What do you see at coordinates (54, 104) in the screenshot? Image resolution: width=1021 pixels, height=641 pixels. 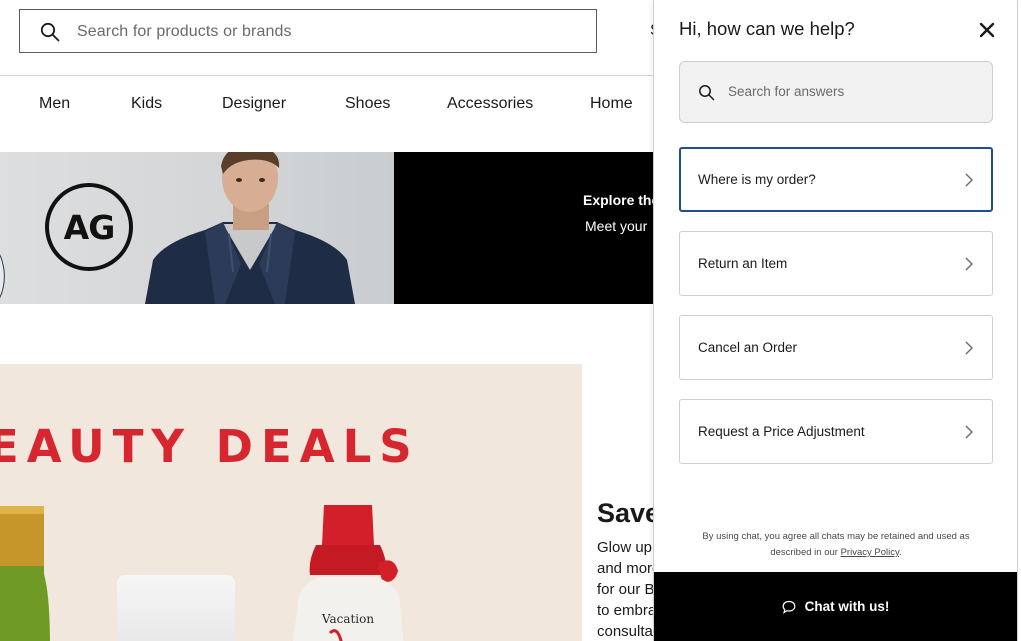 I see `nav-item-men: Men` at bounding box center [54, 104].